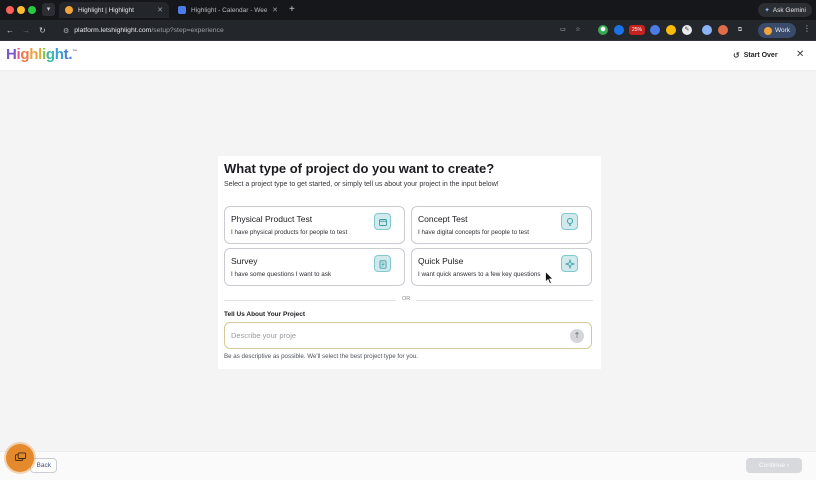  What do you see at coordinates (774, 465) in the screenshot?
I see `continue-button: Continue ›` at bounding box center [774, 465].